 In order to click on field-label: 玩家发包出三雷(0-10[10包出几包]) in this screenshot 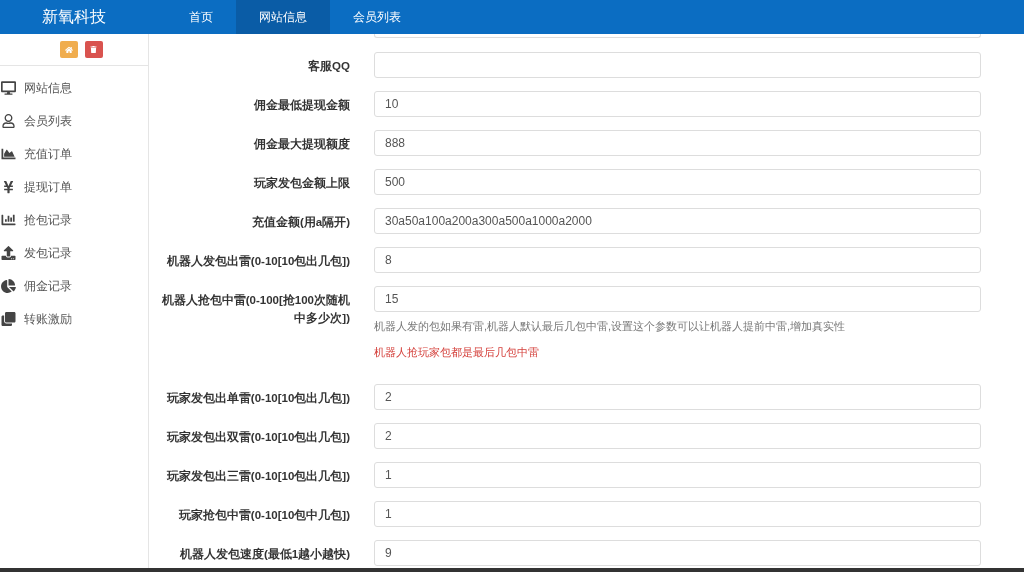, I will do `click(258, 476)`.